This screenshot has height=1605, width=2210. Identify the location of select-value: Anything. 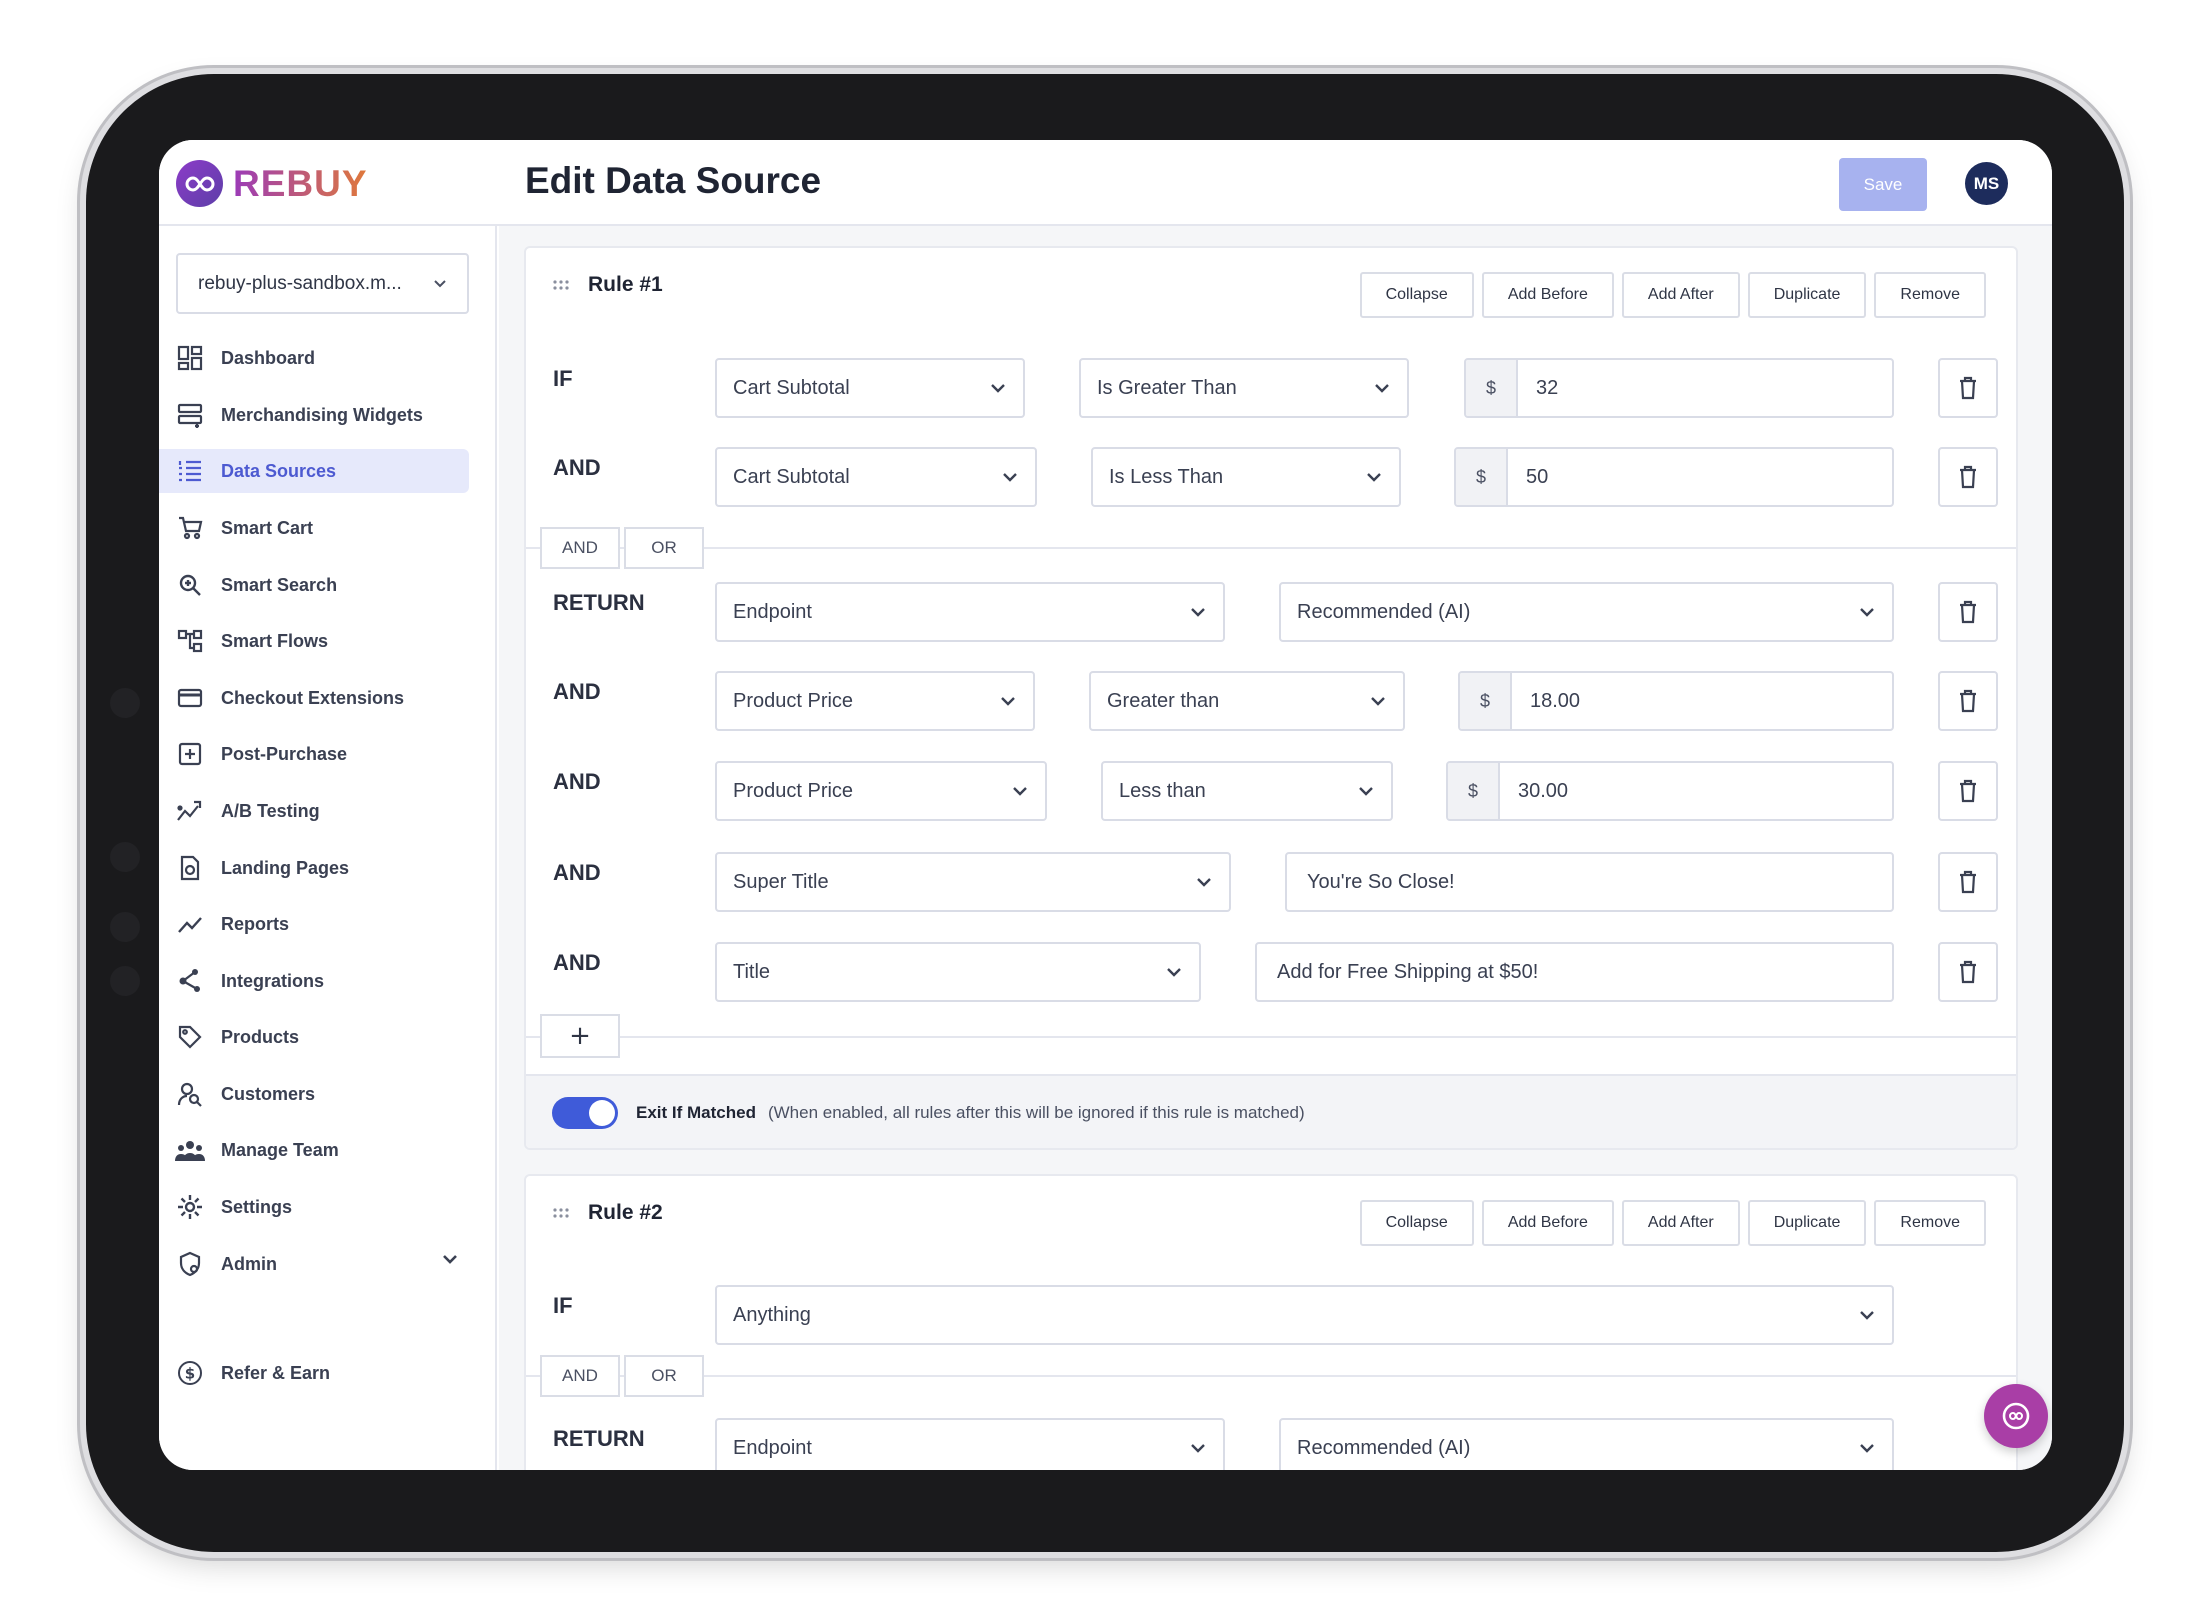
(772, 1314).